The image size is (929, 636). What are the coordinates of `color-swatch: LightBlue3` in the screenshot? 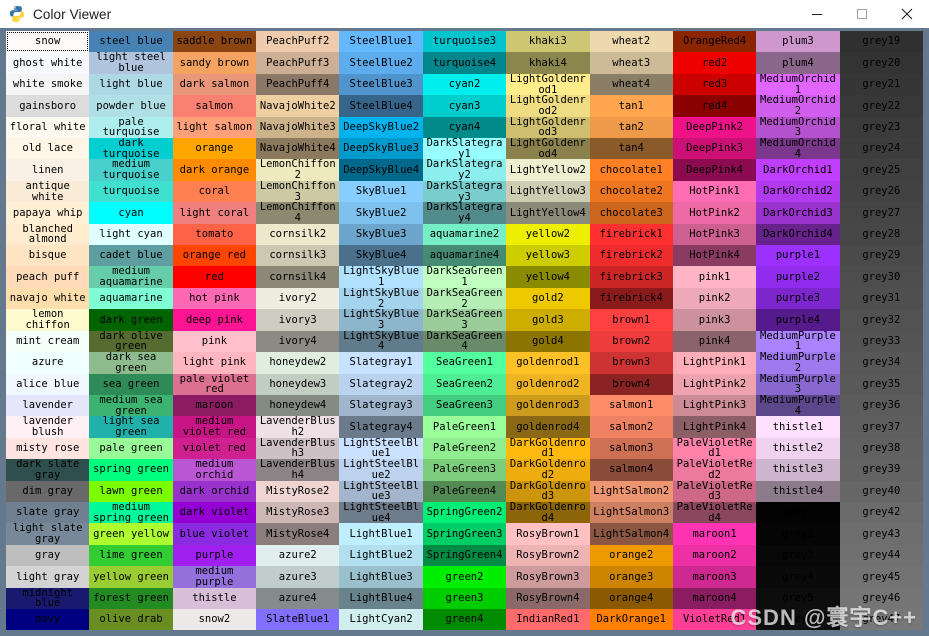 It's located at (381, 577).